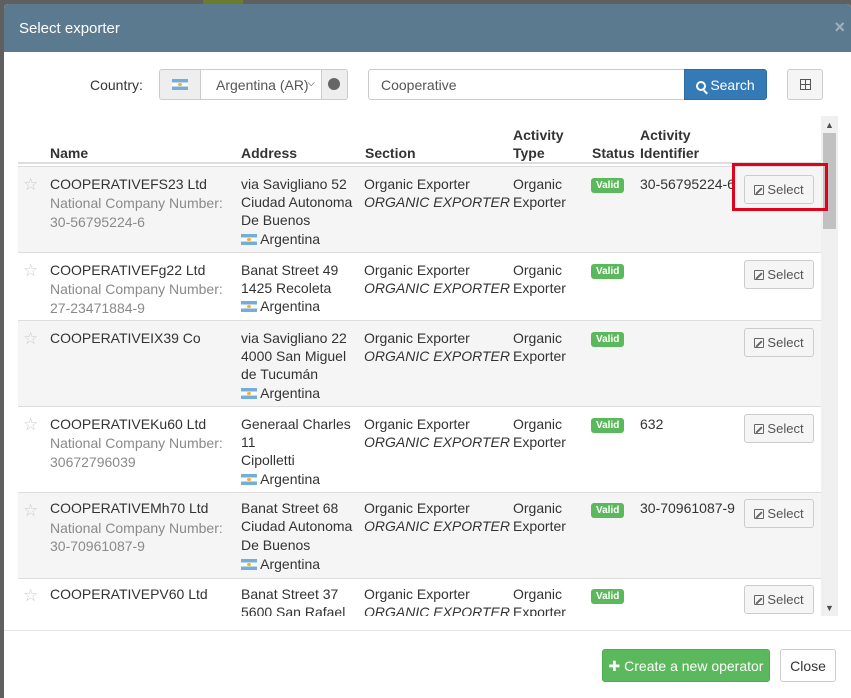  Describe the element at coordinates (829, 125) in the screenshot. I see `scroll-up-icon: ▲` at that location.